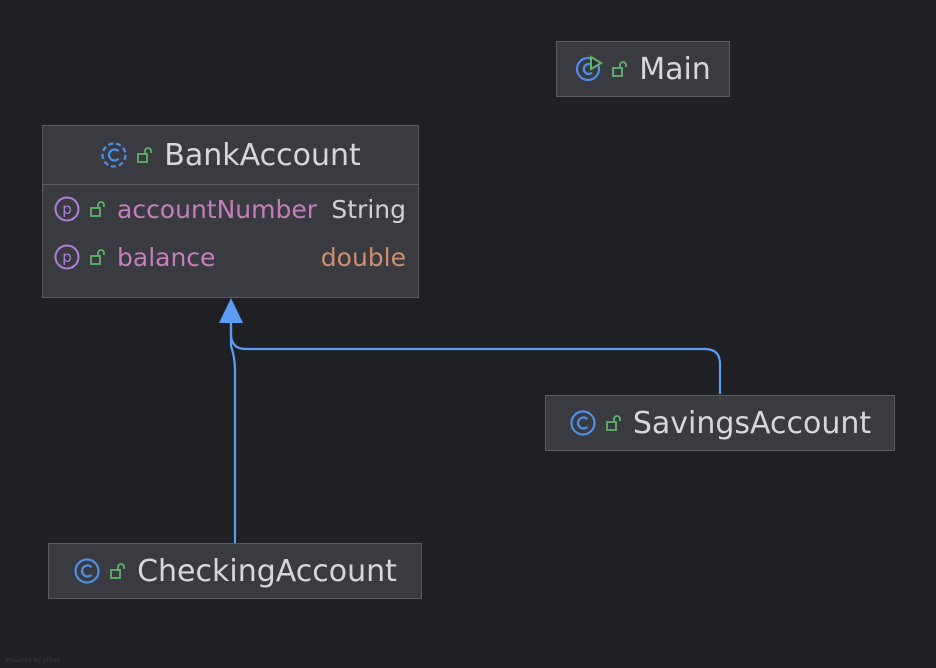 The width and height of the screenshot is (936, 668). Describe the element at coordinates (368, 209) in the screenshot. I see `field-type-string: String` at that location.